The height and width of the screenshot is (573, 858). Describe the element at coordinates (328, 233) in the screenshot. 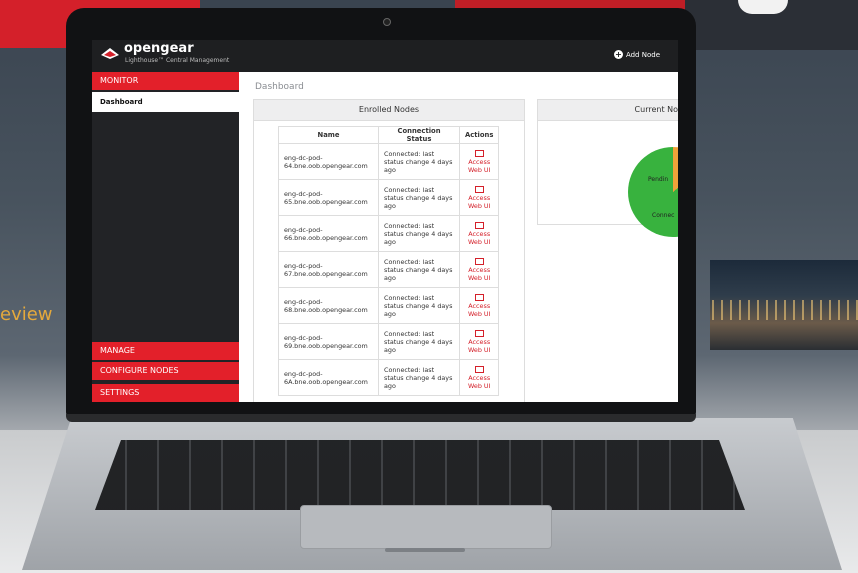

I see `node-name: eng-dc-pod-66.bne.oob.opengear.com` at that location.